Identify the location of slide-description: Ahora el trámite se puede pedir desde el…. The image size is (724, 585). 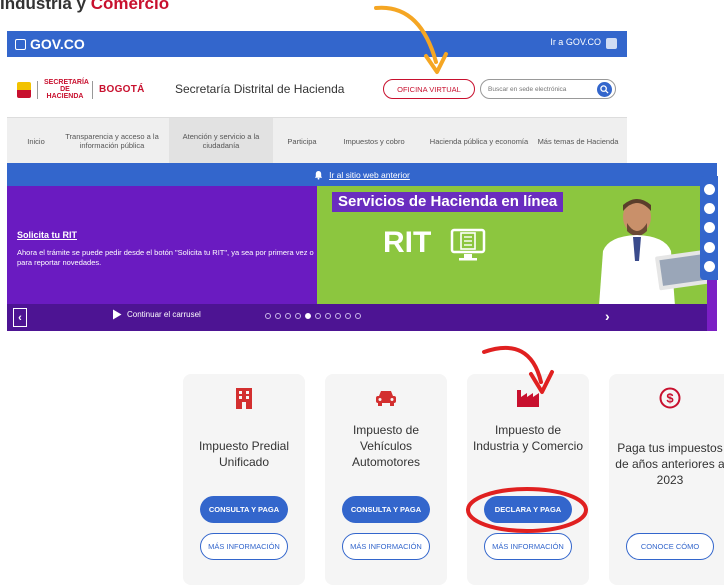
(165, 257).